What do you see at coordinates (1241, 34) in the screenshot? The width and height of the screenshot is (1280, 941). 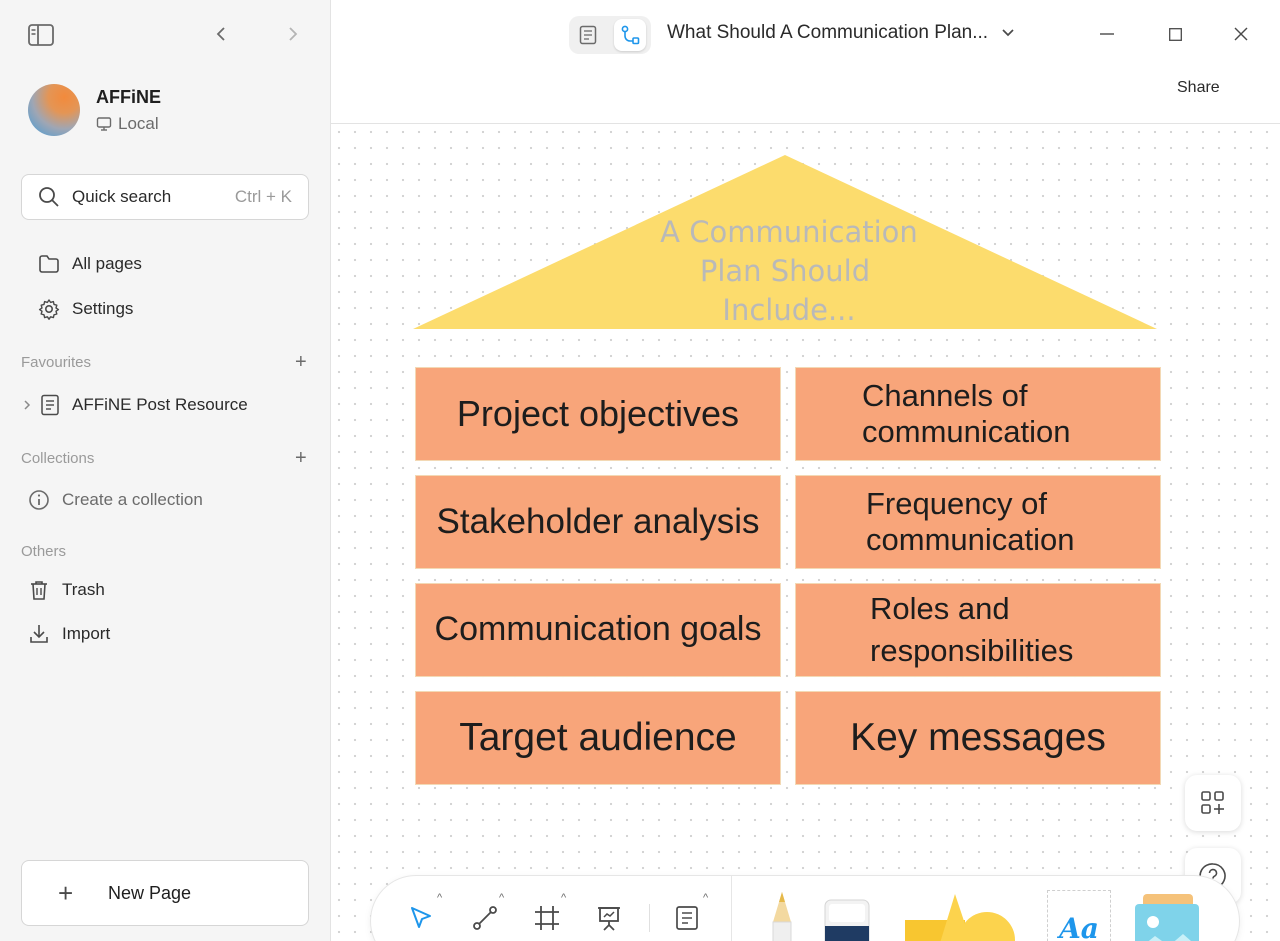 I see `close-icon` at bounding box center [1241, 34].